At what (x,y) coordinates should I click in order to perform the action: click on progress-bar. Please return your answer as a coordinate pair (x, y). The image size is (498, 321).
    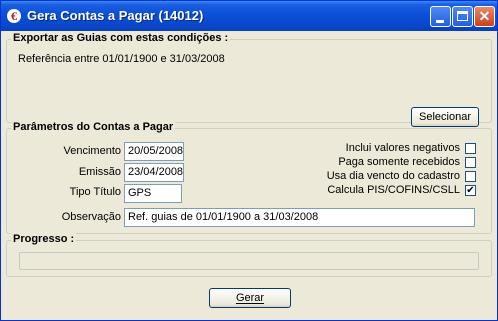
    Looking at the image, I should click on (249, 261).